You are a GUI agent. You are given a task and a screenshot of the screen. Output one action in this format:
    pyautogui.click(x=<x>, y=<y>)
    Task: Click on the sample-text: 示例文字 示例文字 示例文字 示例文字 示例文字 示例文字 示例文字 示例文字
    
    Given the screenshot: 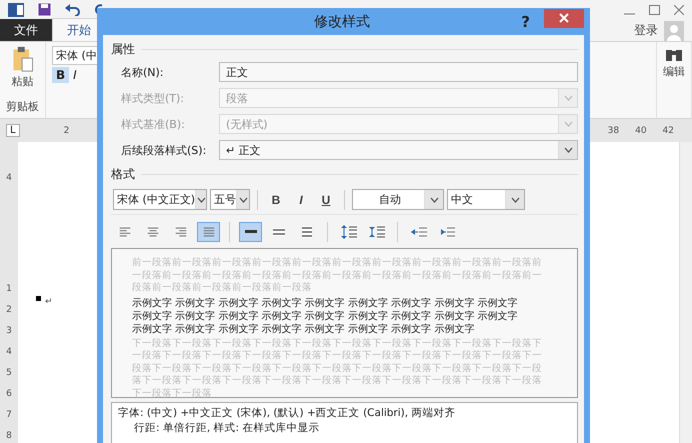 What is the action you would take?
    pyautogui.click(x=304, y=329)
    